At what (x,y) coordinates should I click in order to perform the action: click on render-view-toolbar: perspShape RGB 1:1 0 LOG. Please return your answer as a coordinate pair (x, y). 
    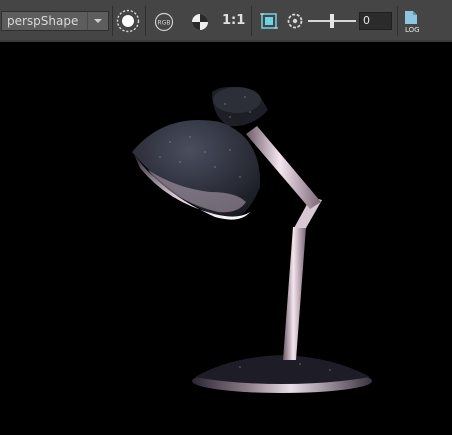
    Looking at the image, I should click on (226, 21).